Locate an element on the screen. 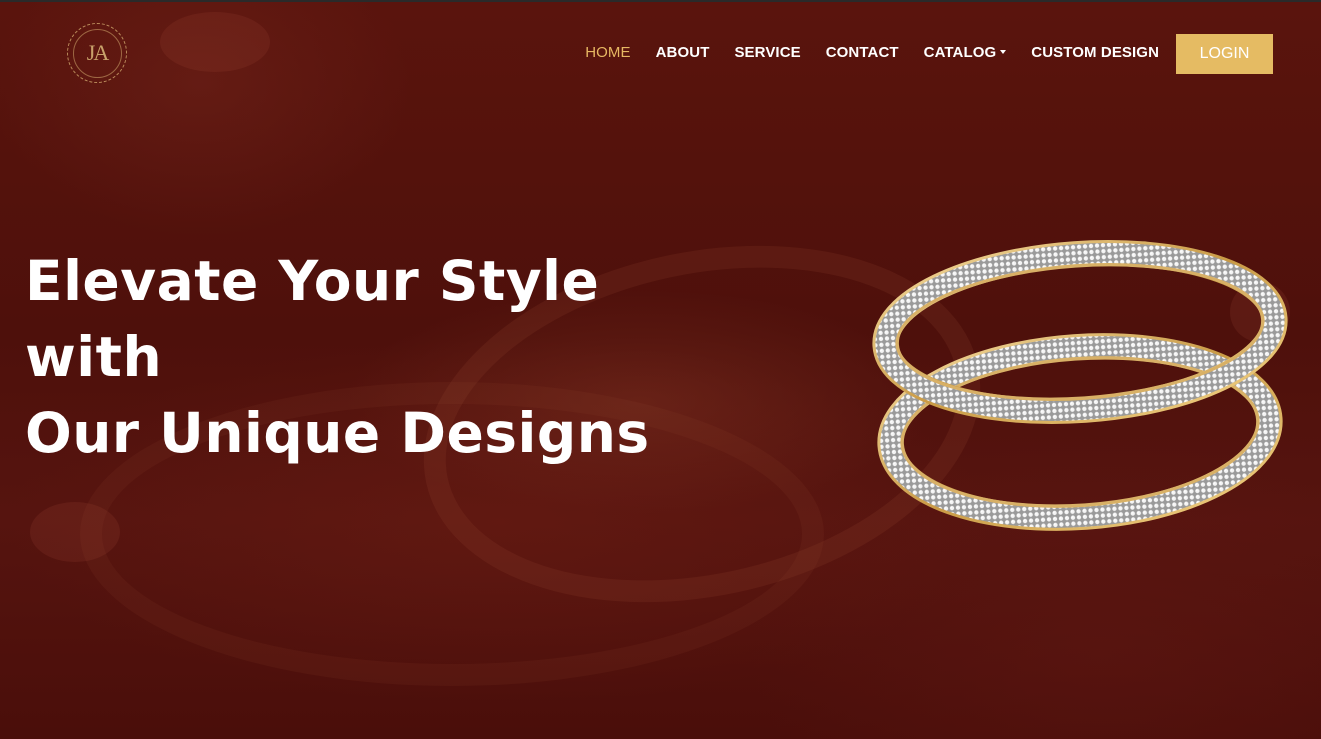  nav-about: ABOUT is located at coordinates (683, 52).